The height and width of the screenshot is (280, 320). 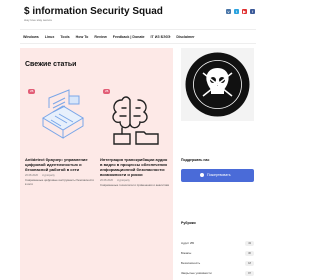 I want to click on facebook-icon: f, so click(x=252, y=11).